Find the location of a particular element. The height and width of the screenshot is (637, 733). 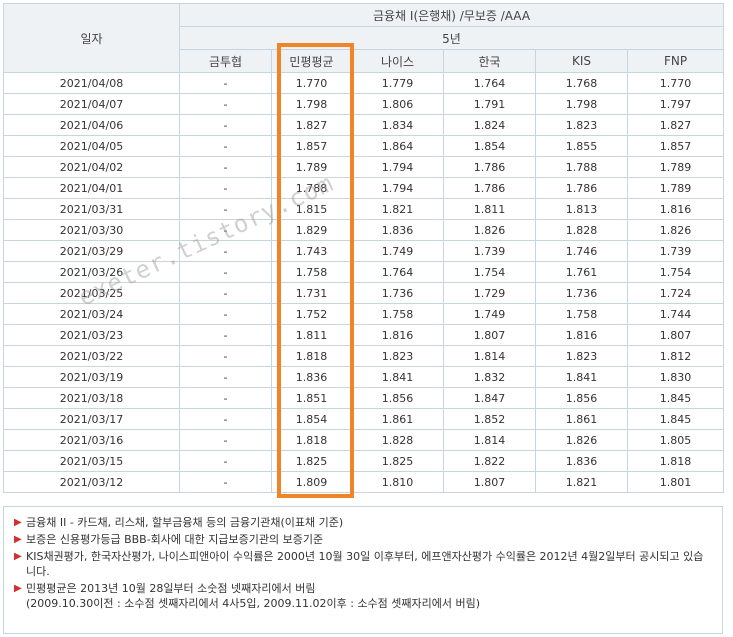

nice-cell: 1.821 is located at coordinates (397, 209).